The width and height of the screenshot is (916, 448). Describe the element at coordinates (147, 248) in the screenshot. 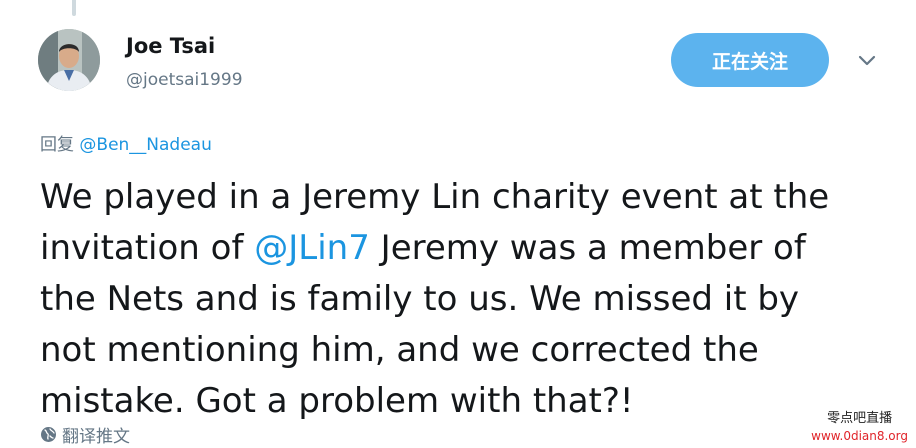

I see `tweet-text-segment: invitation of` at that location.